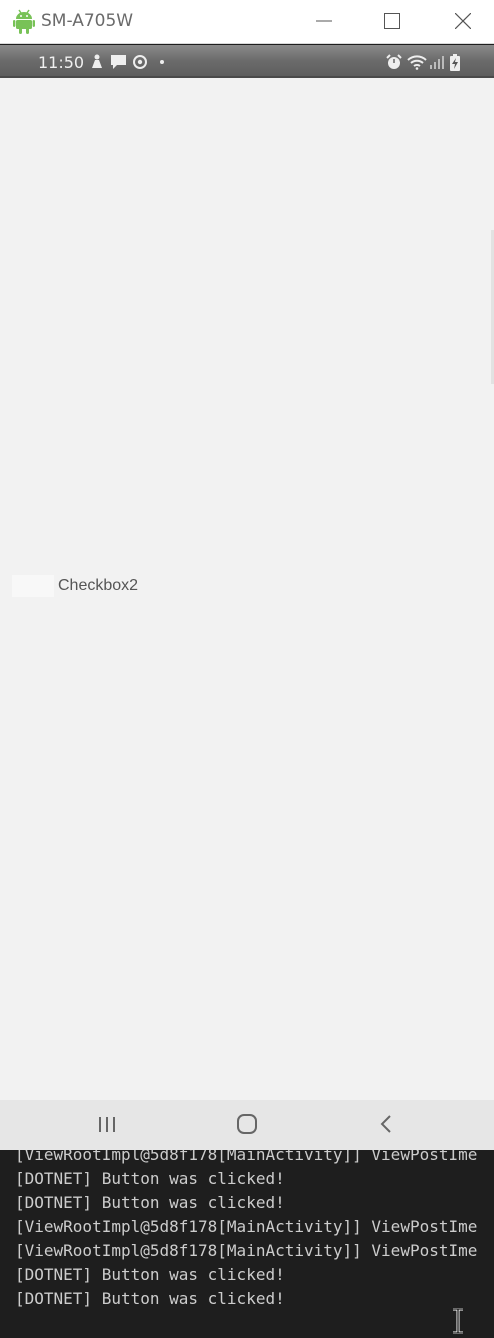 This screenshot has width=494, height=1338. I want to click on battery-charging-icon, so click(455, 62).